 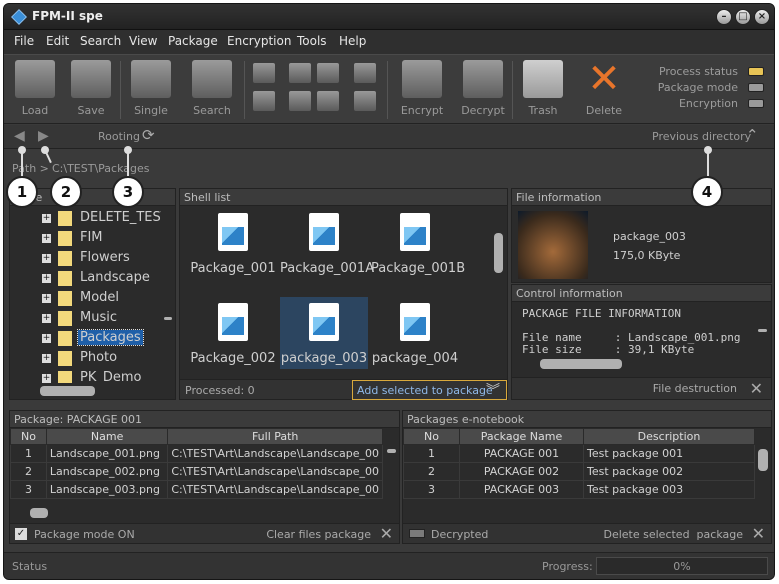 I want to click on copy-icon, so click(x=264, y=73).